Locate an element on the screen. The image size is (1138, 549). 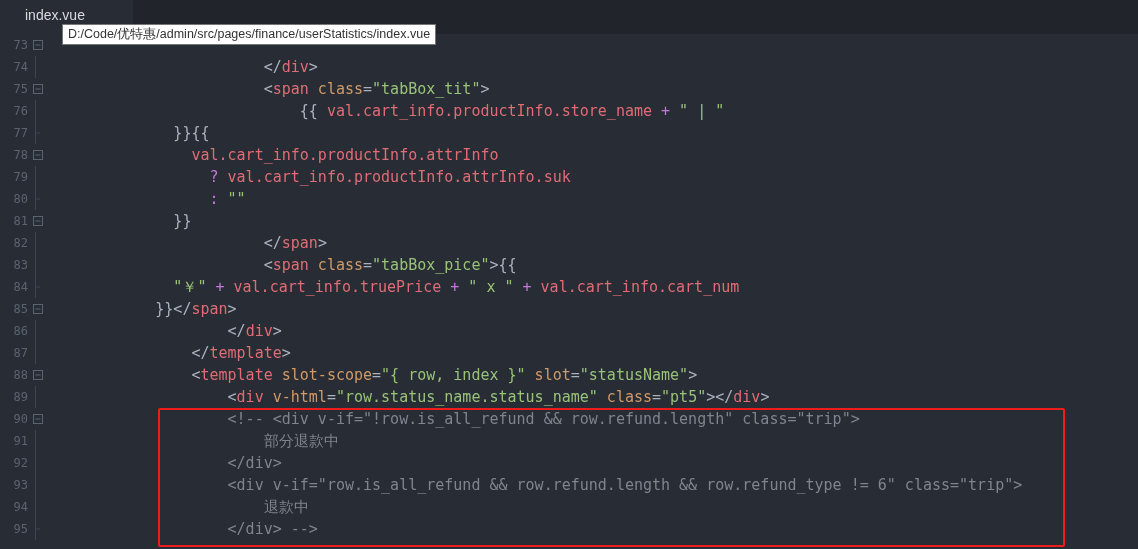
path-tooltip: D:/Code/优特惠/admin/src/pages/finance/userStatistics/index.vue is located at coordinates (249, 34).